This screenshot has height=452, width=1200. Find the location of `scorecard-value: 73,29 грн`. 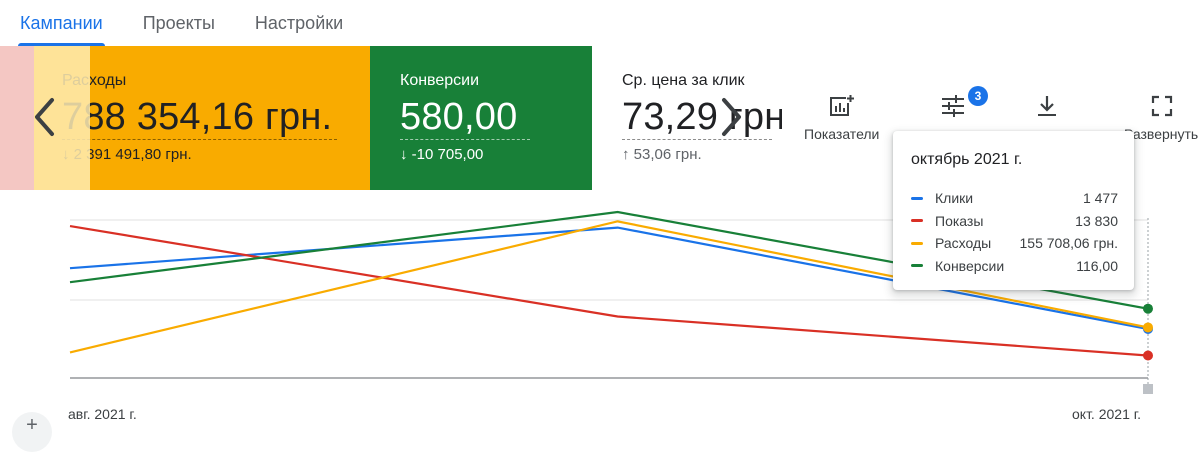

scorecard-value: 73,29 грн is located at coordinates (702, 117).